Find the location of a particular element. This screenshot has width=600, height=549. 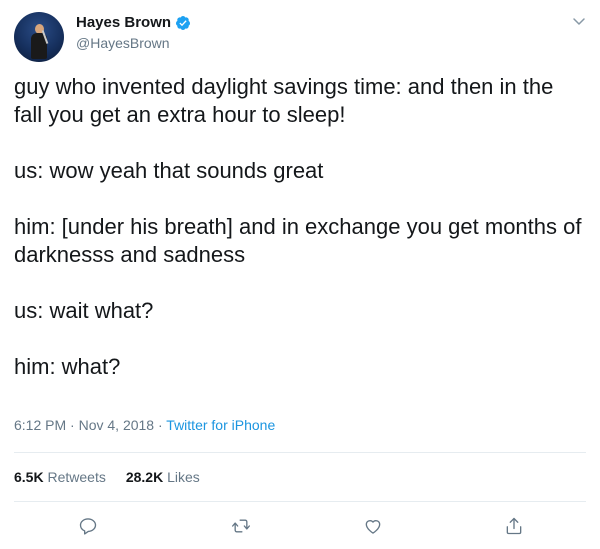

tweet-paragraph: us: wait what? is located at coordinates (84, 310).